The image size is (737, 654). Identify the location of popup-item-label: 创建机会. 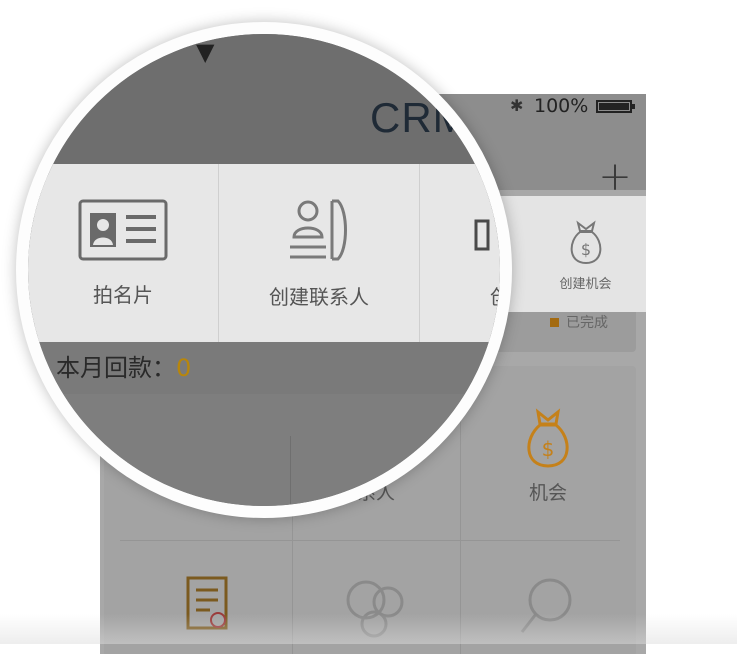
(585, 284).